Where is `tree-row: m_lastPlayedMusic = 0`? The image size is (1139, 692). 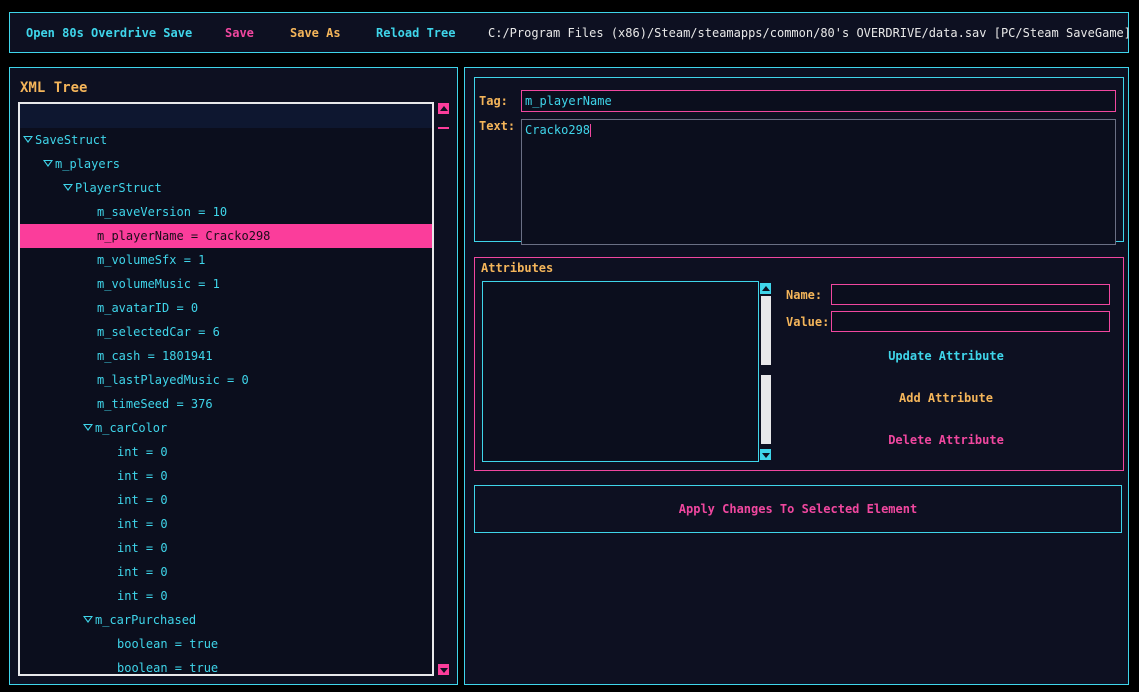
tree-row: m_lastPlayedMusic = 0 is located at coordinates (226, 380).